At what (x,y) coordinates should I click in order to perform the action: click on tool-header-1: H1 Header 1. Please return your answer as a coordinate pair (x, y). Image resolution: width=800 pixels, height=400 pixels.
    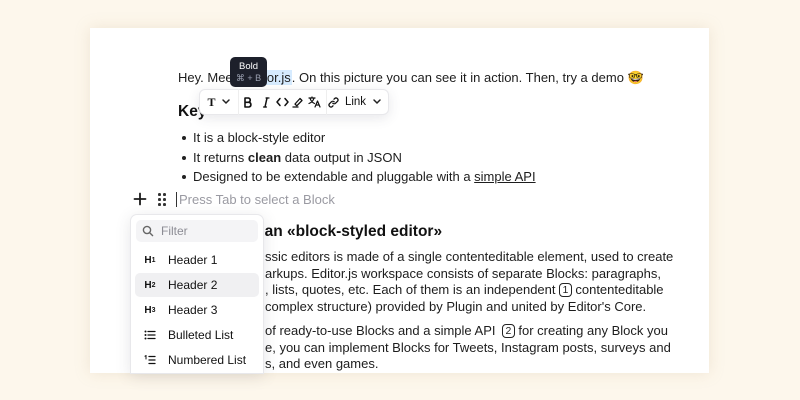
    Looking at the image, I should click on (197, 260).